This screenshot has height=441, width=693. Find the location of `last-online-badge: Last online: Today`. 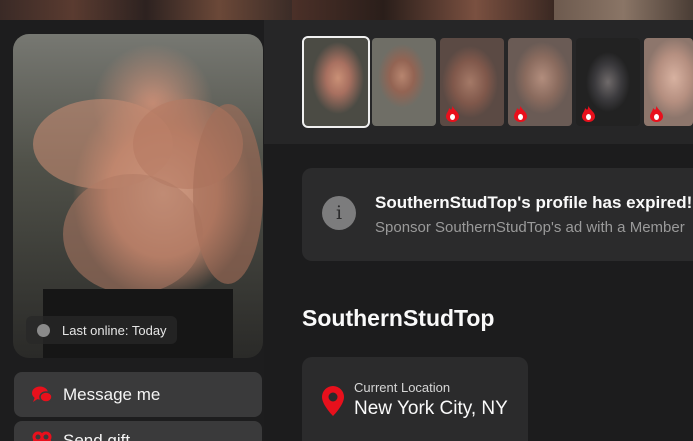

last-online-badge: Last online: Today is located at coordinates (101, 330).